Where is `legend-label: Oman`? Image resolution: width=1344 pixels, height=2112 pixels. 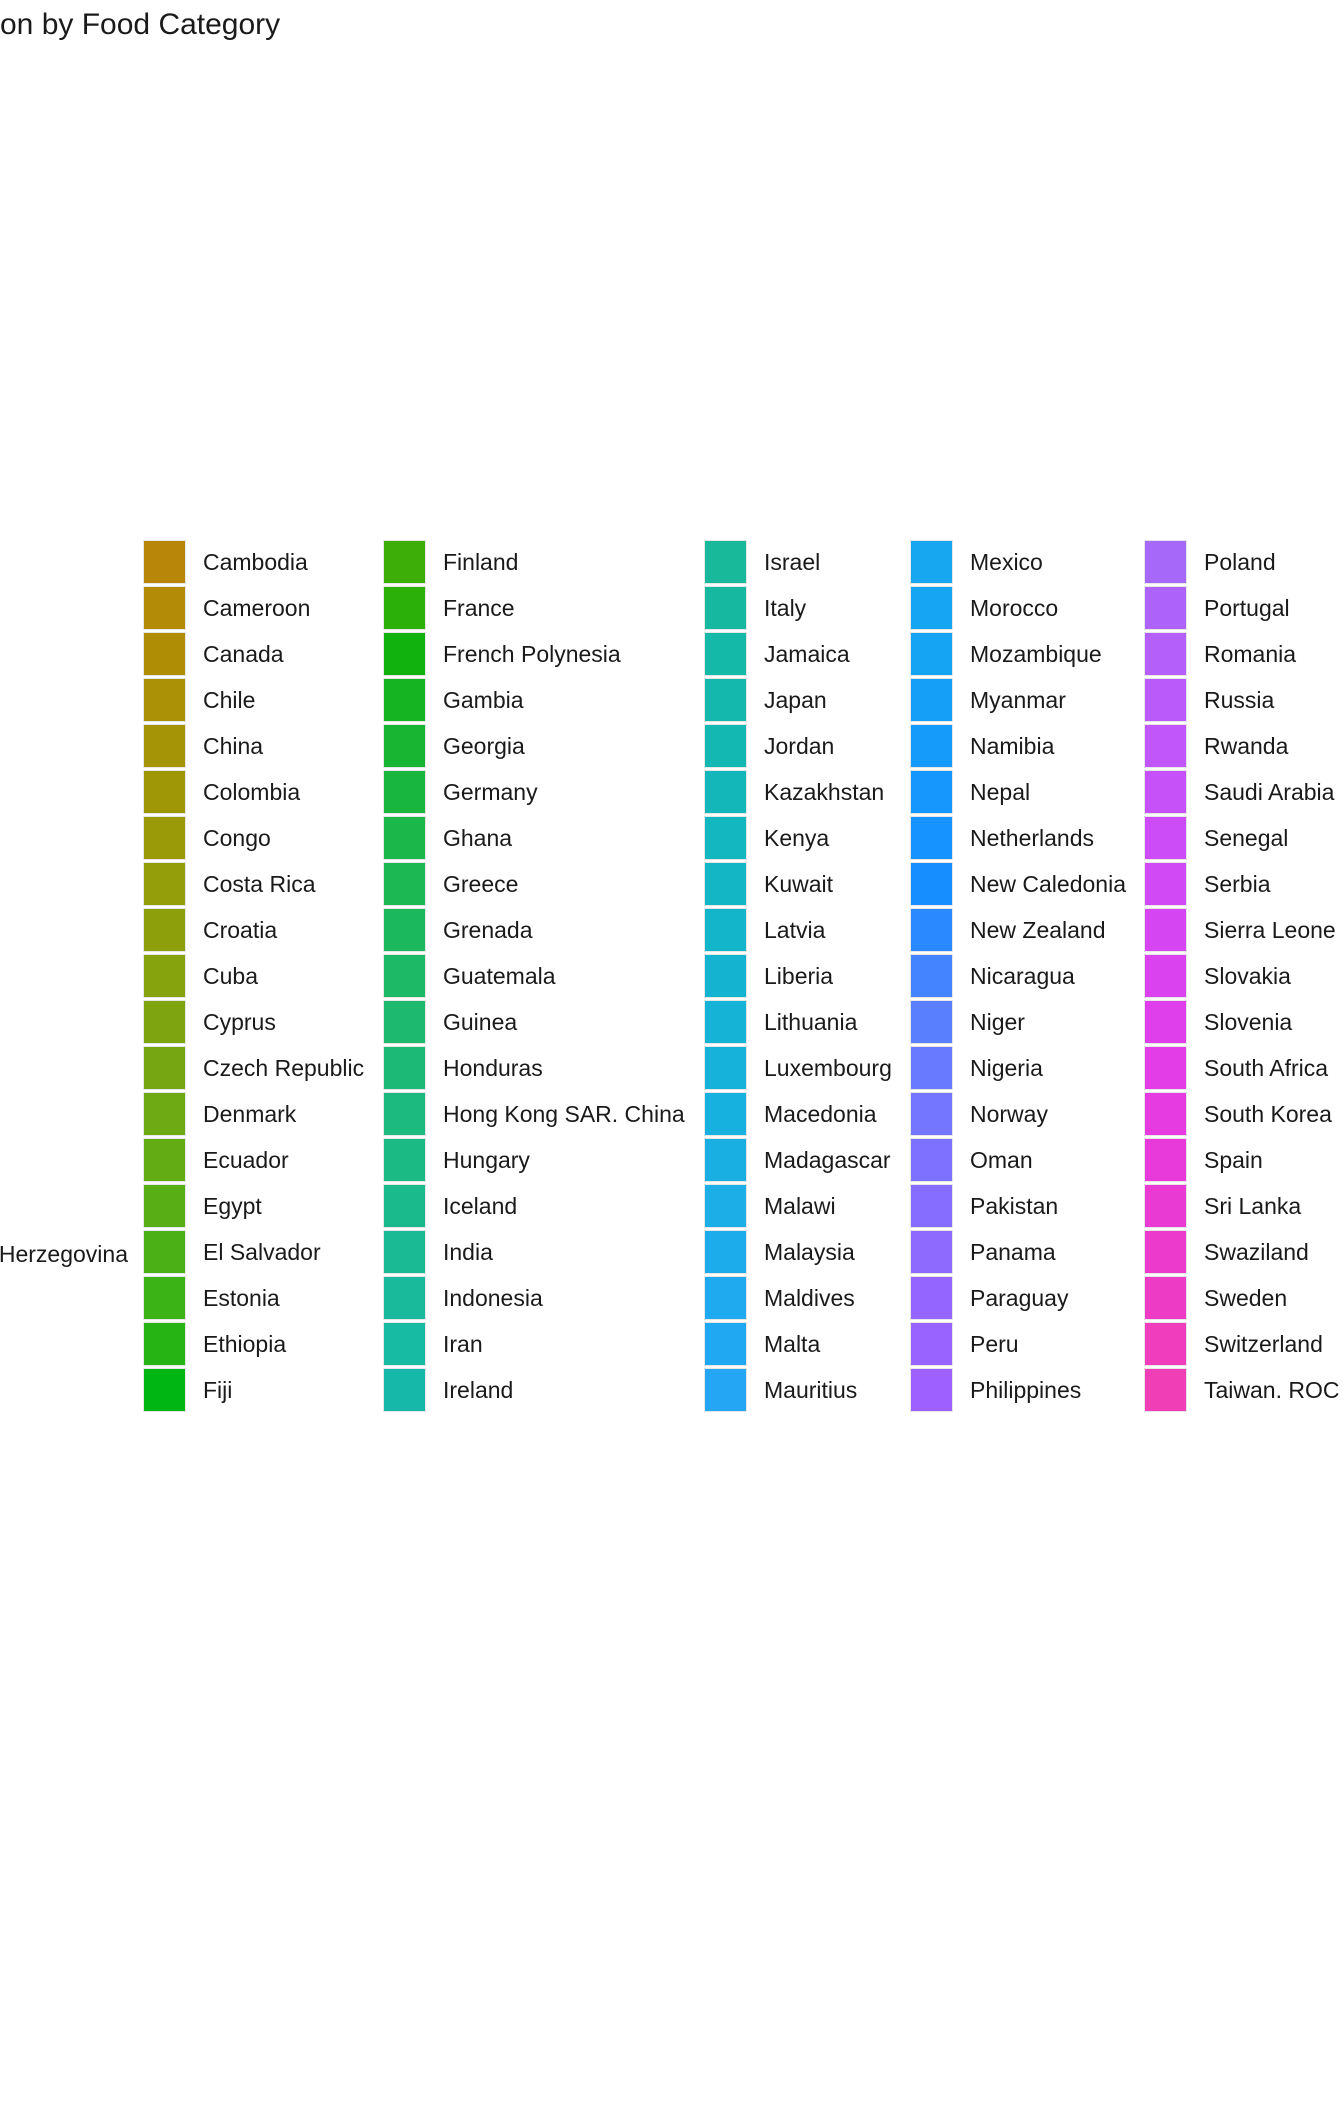
legend-label: Oman is located at coordinates (1001, 1160).